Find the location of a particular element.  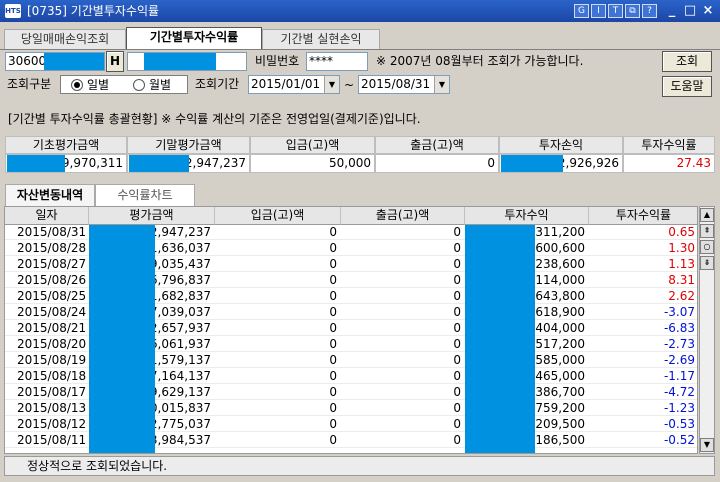

password-input: **** is located at coordinates (337, 61).